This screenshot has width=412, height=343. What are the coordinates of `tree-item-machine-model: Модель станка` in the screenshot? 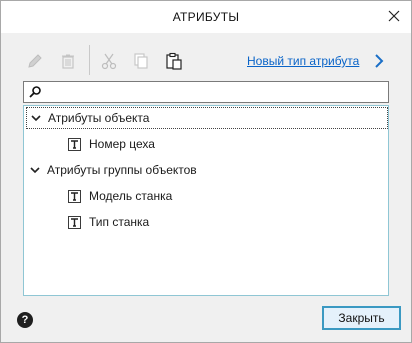 It's located at (120, 196).